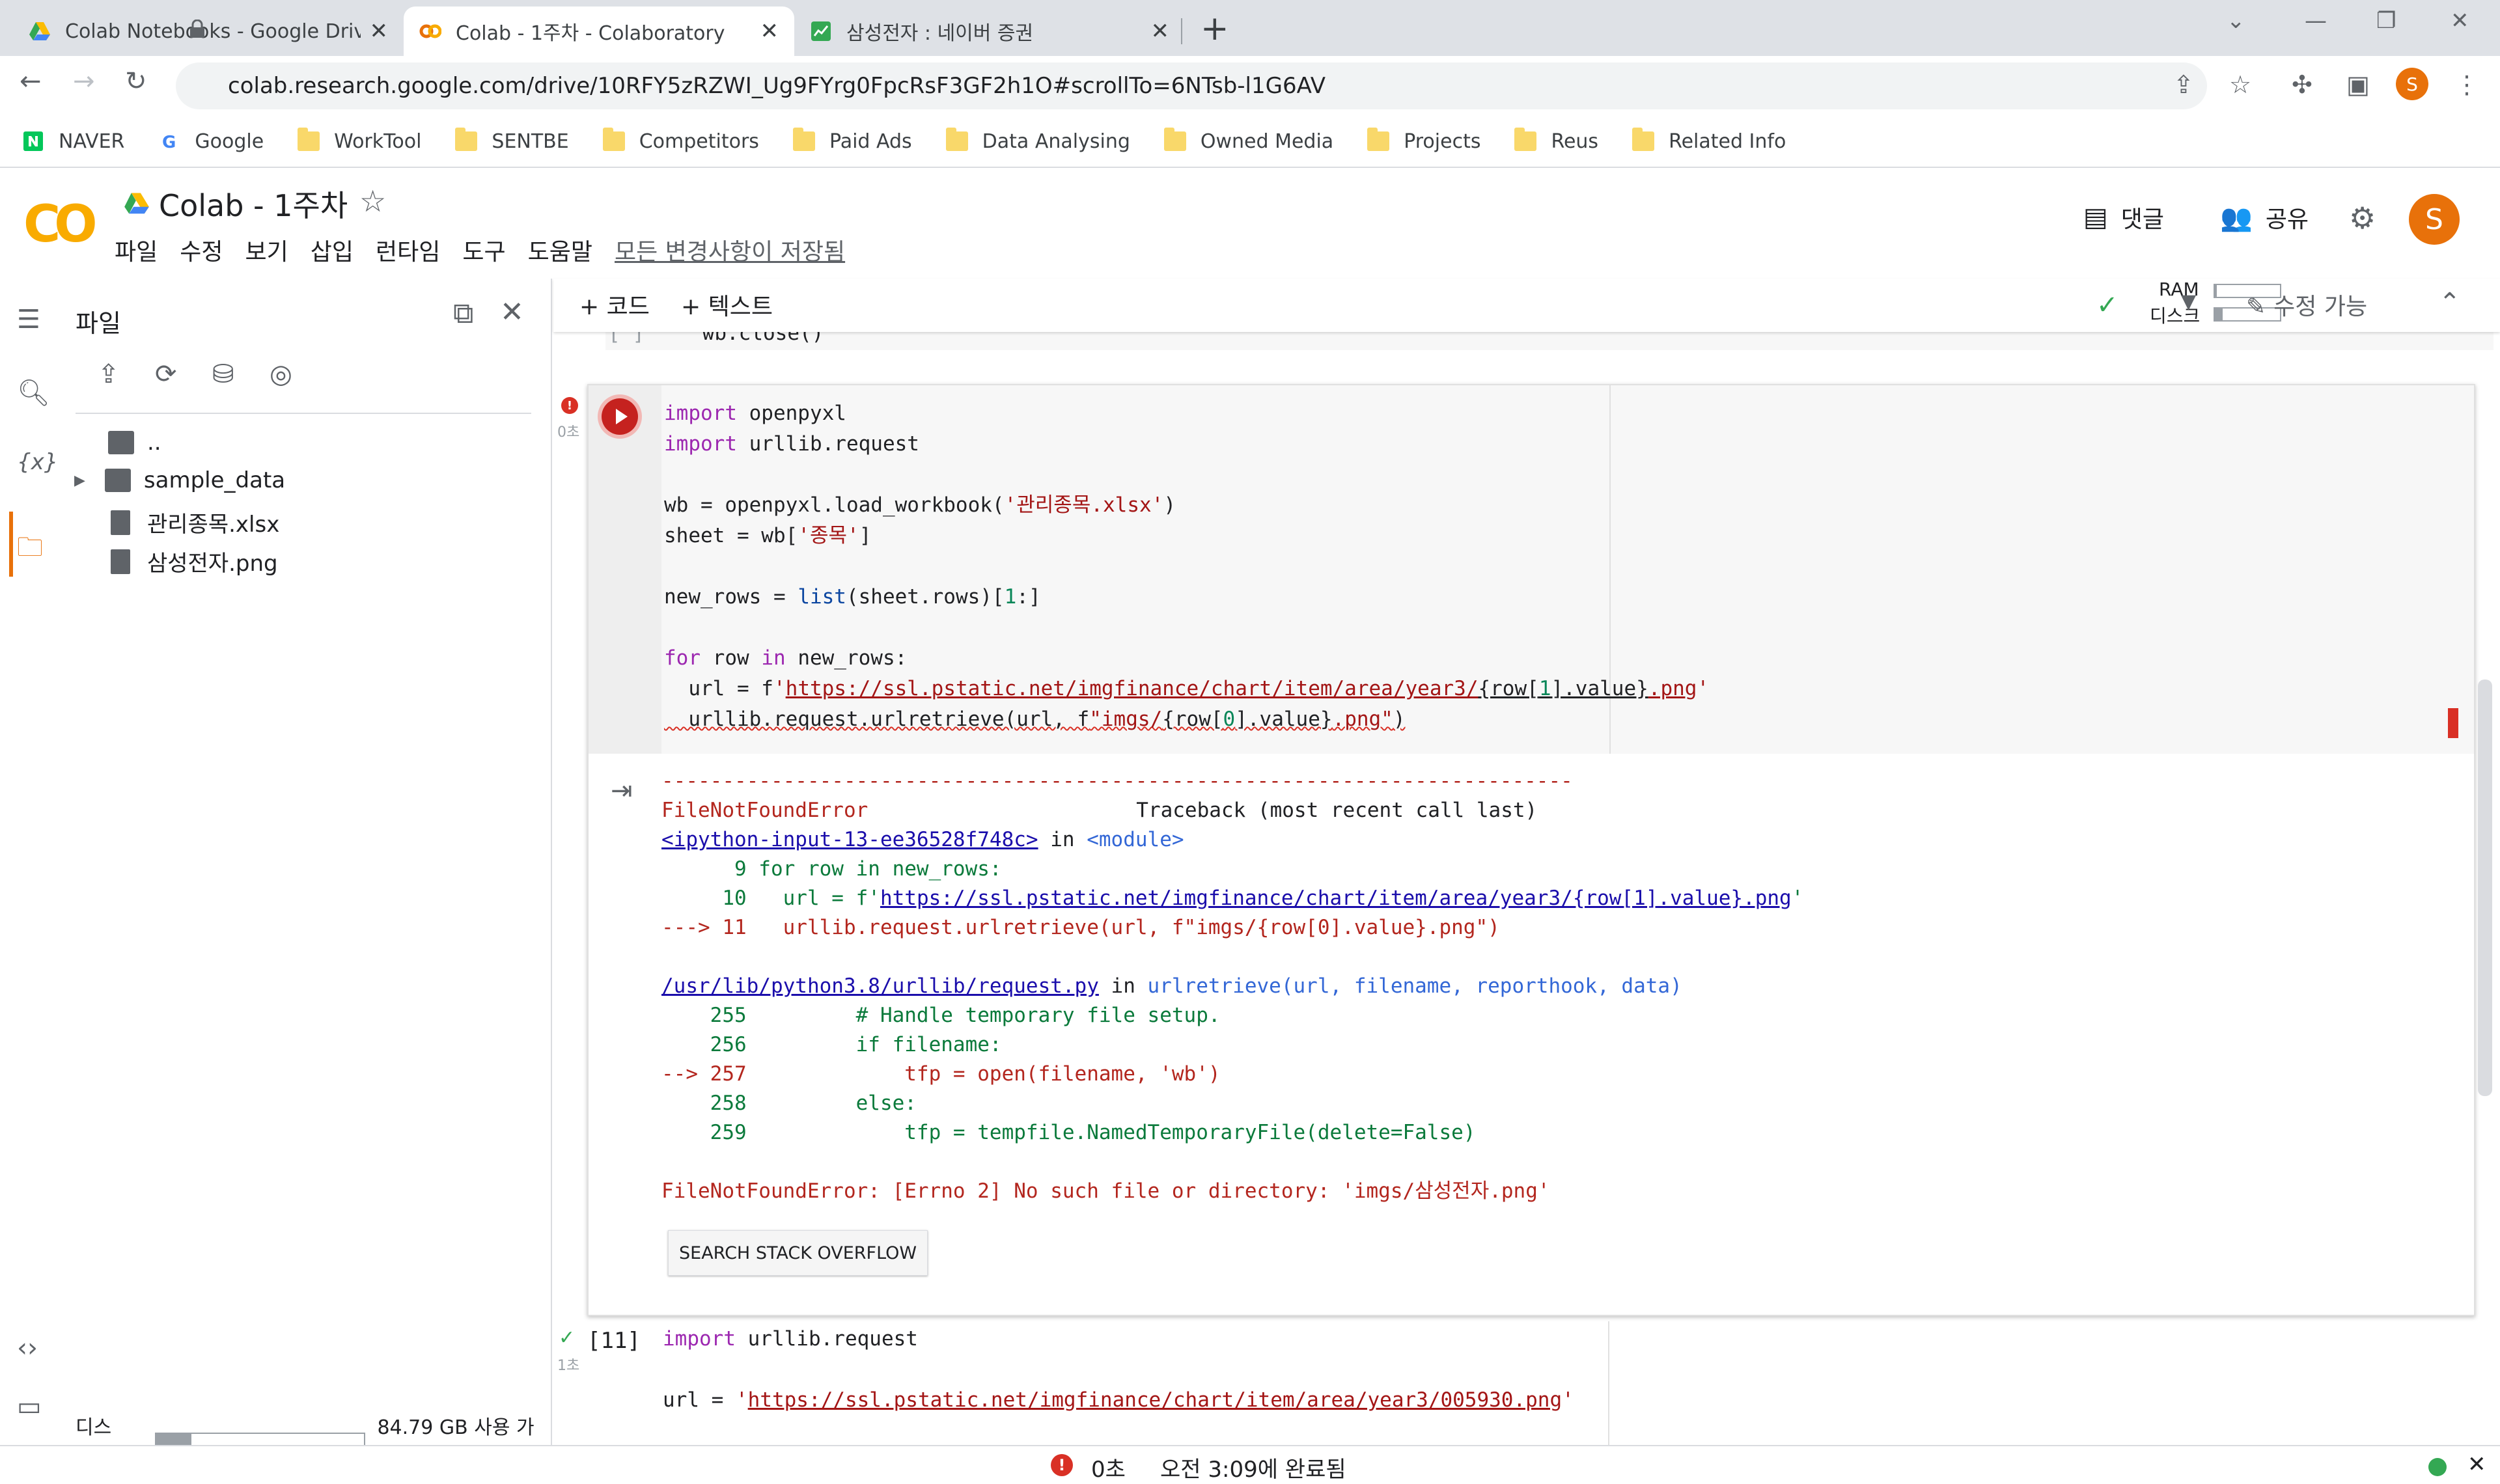 The width and height of the screenshot is (2500, 1484). What do you see at coordinates (614, 305) in the screenshot?
I see `add-code-button: + 코드` at bounding box center [614, 305].